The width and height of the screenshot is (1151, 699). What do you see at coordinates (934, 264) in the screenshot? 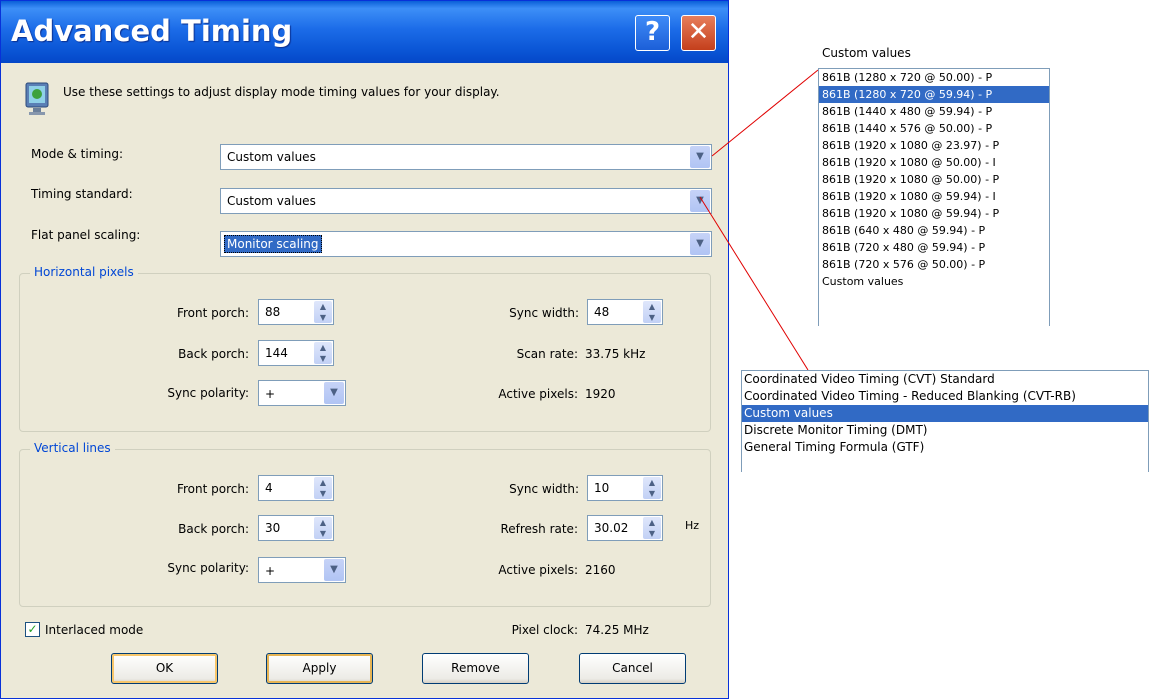
I see `list-item: 861B (720 x 576 @ 50.00) - P` at bounding box center [934, 264].